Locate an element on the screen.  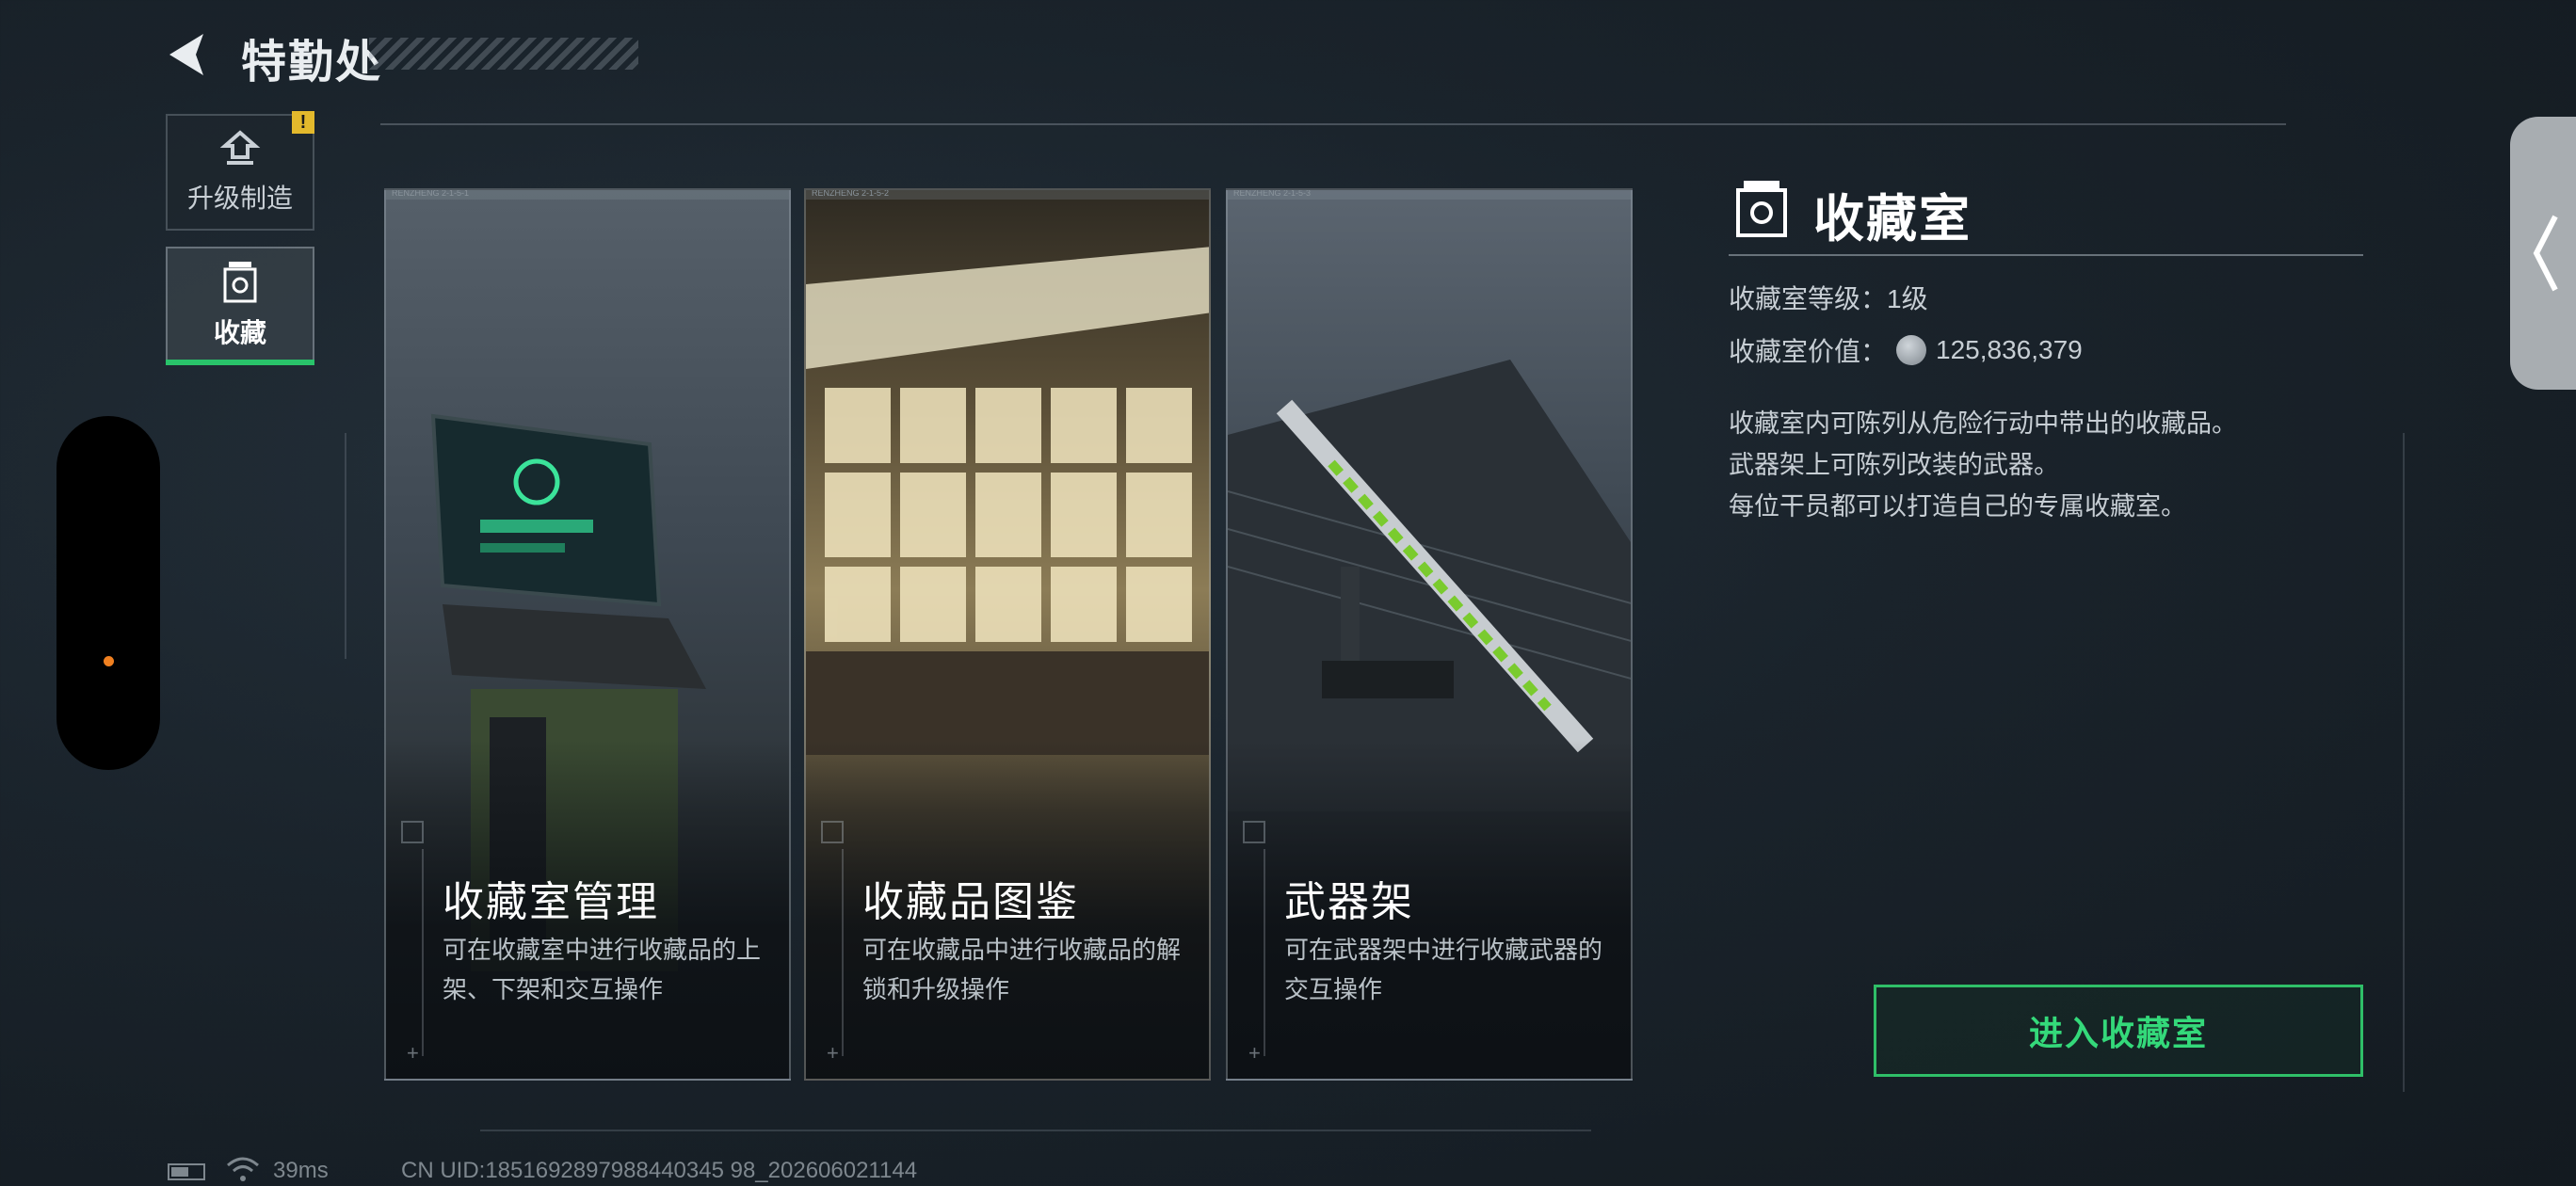
wifi-icon is located at coordinates (243, 1169).